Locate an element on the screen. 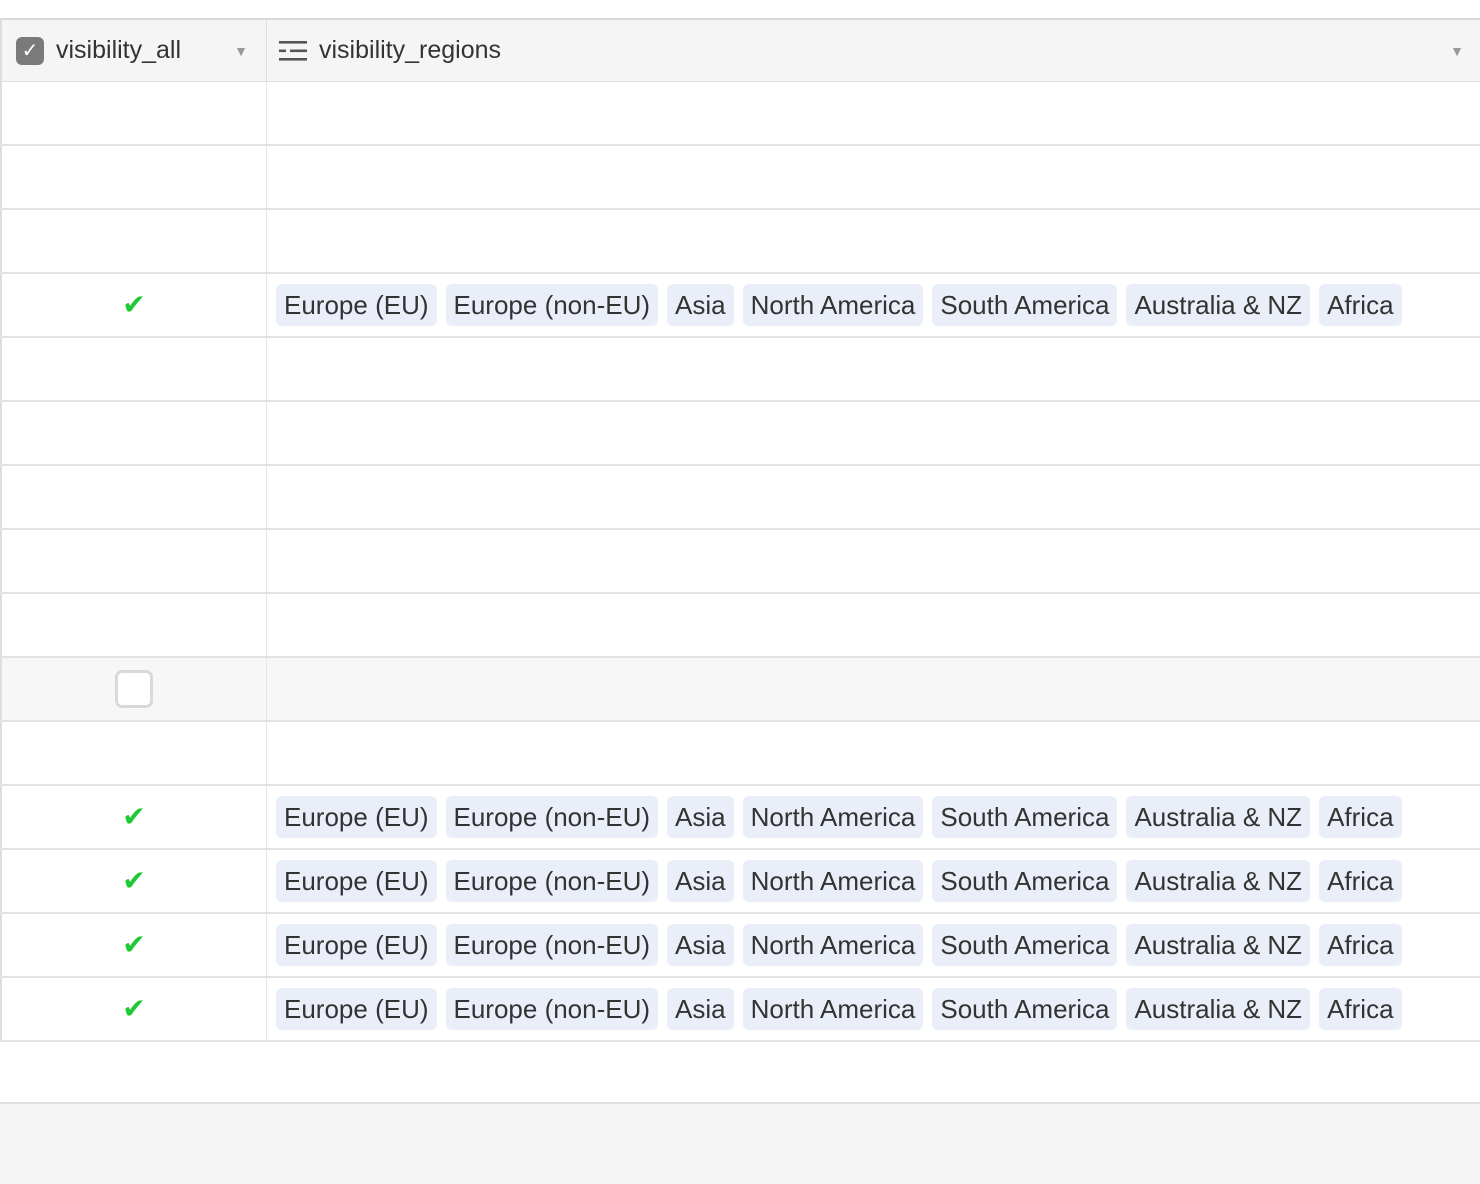 This screenshot has height=1184, width=1480. column-header-label: visibility_all is located at coordinates (119, 50).